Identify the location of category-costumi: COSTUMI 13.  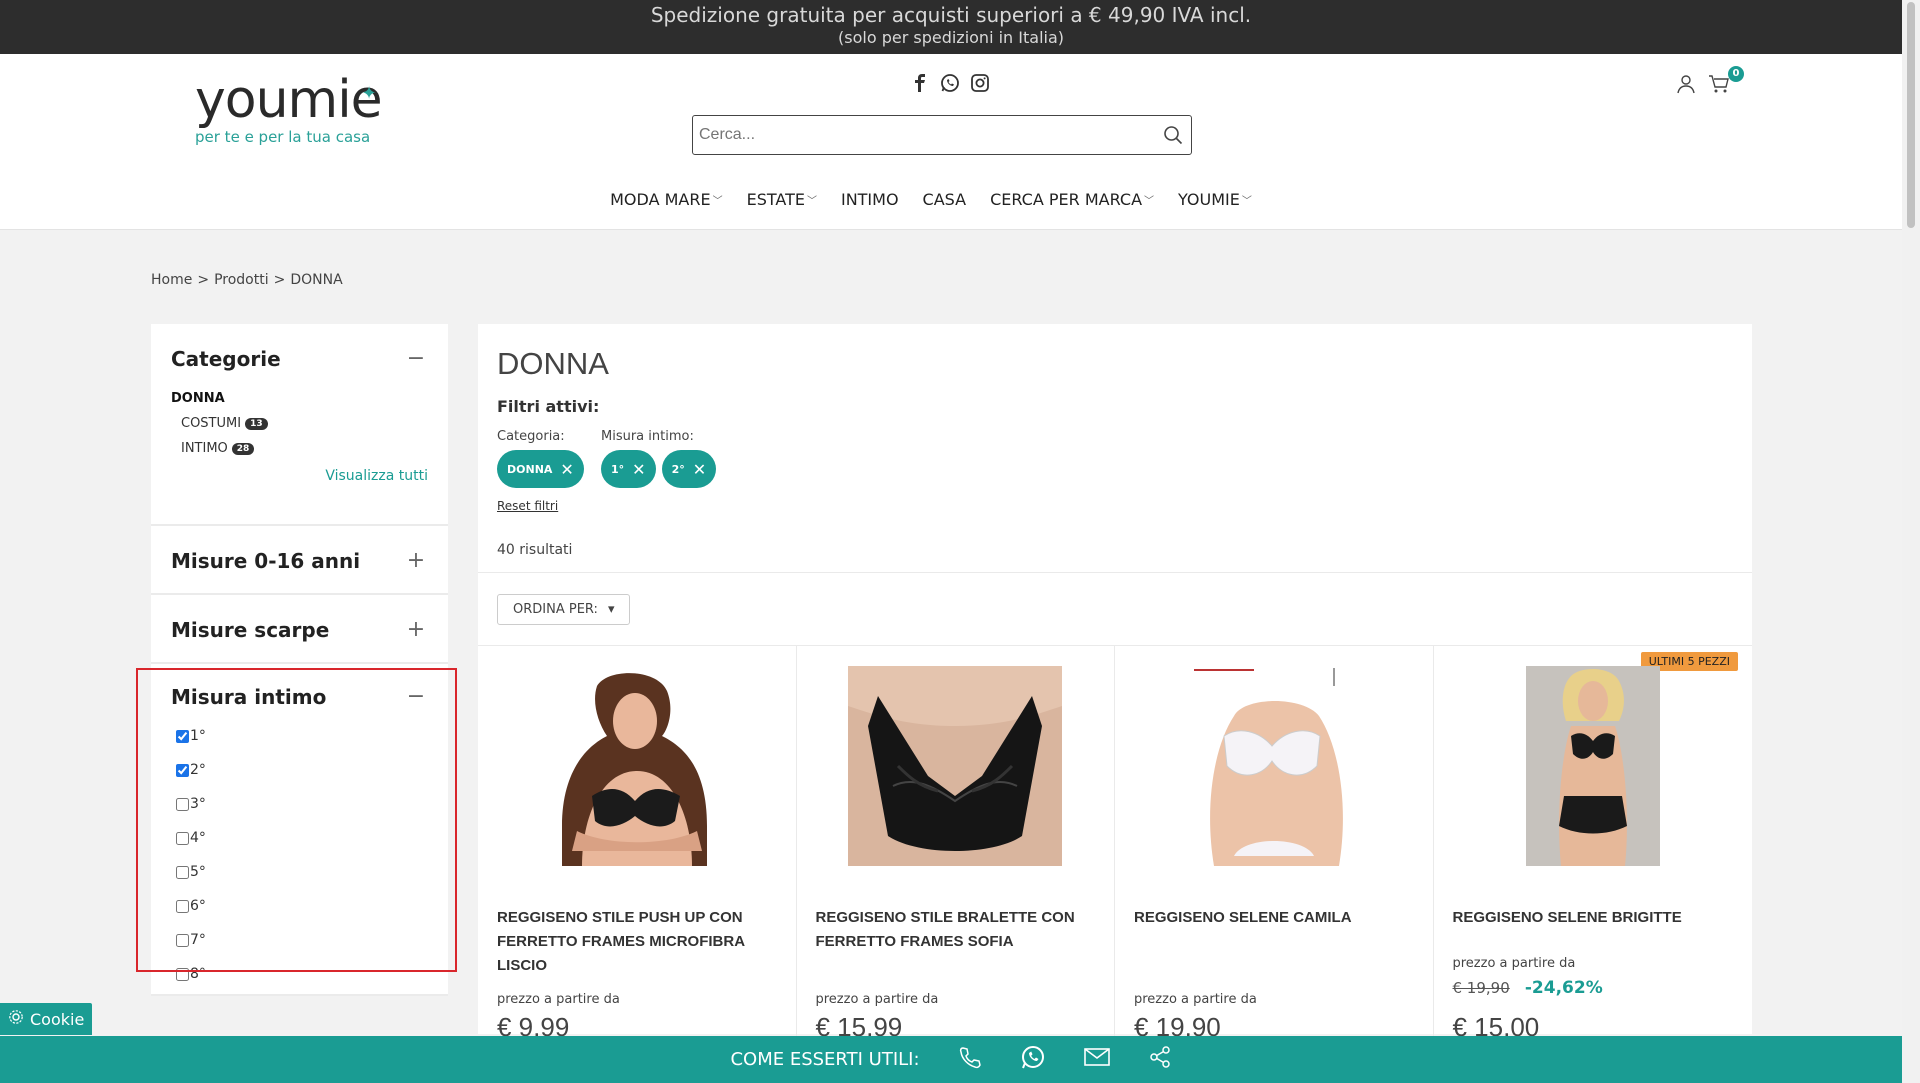
(304, 423).